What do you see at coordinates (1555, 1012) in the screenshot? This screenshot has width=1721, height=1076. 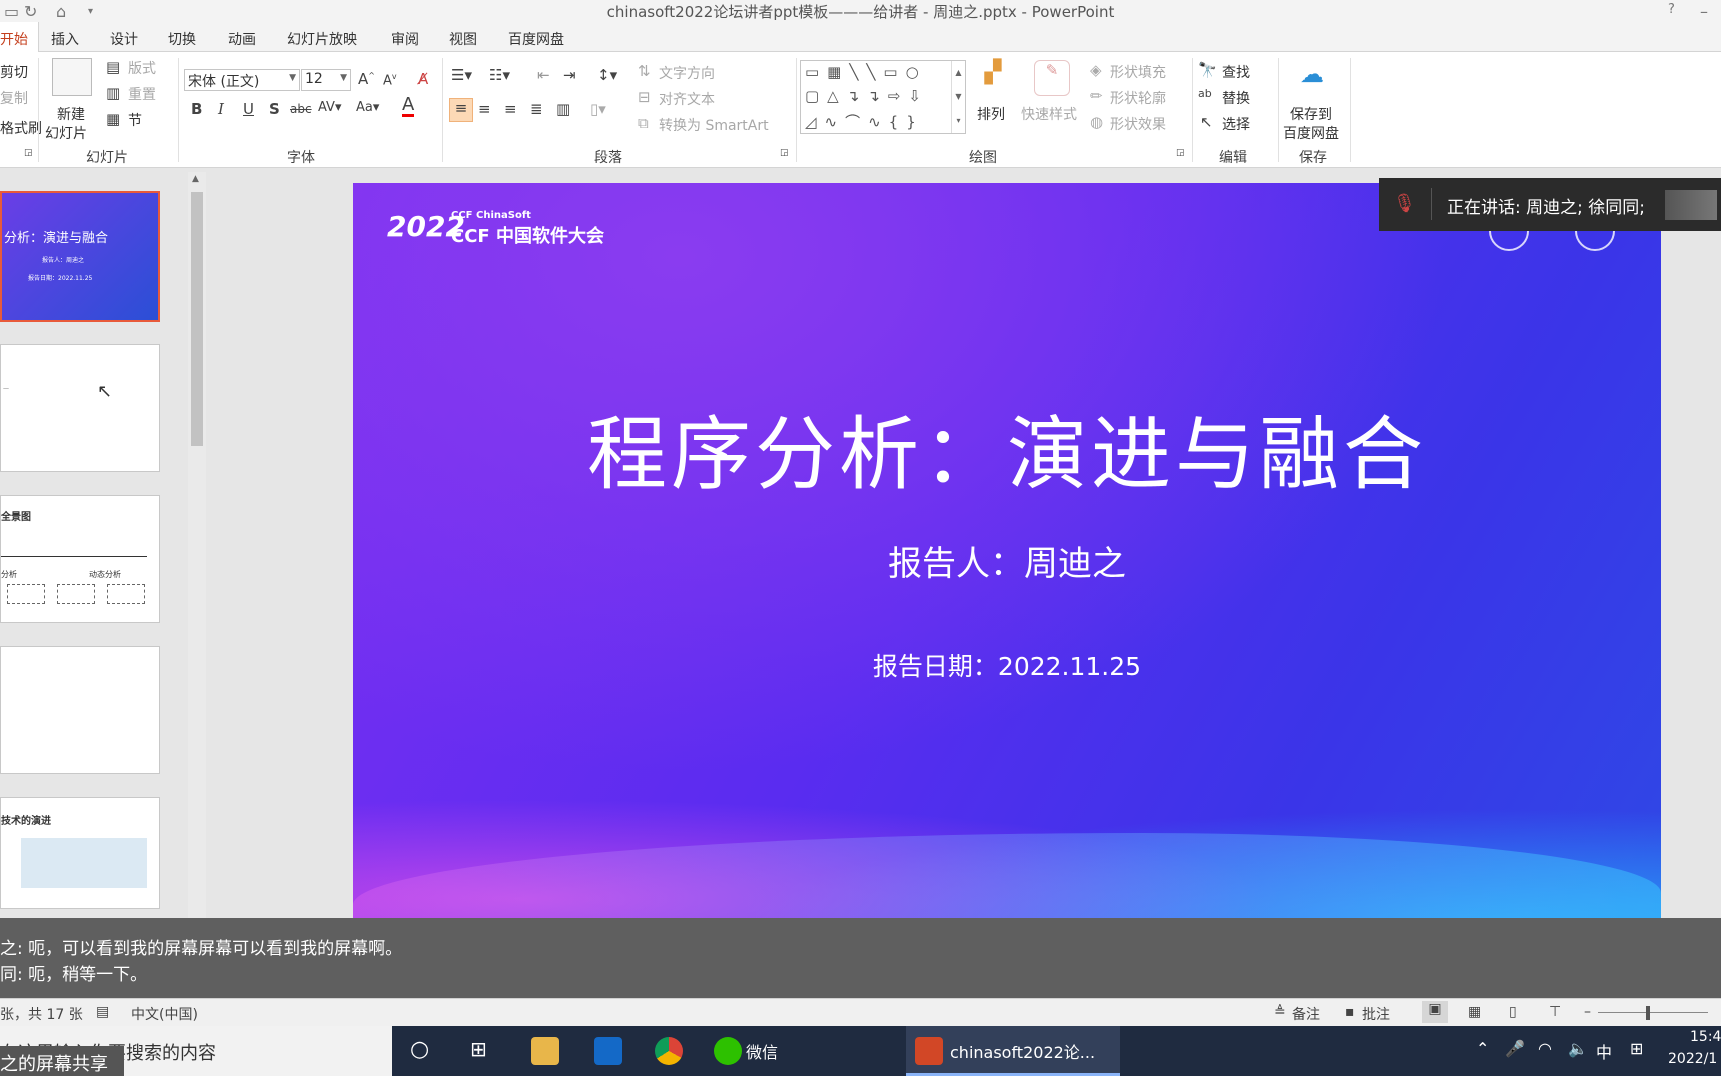 I see `slideshow-icon: ⊤` at bounding box center [1555, 1012].